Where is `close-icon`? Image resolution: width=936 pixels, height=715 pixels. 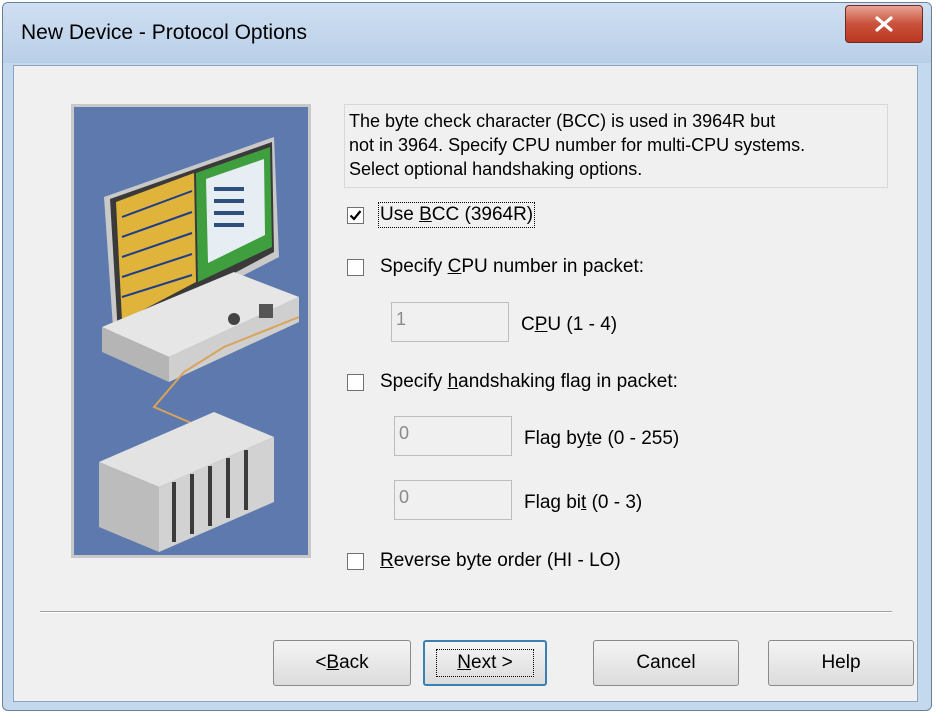
close-icon is located at coordinates (884, 24).